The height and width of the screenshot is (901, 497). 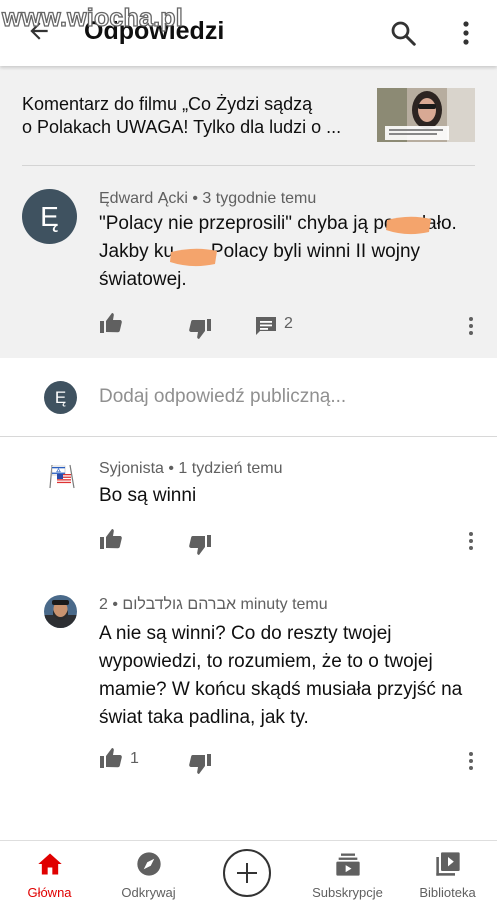 What do you see at coordinates (131, 468) in the screenshot?
I see `comment-author: Syjonista` at bounding box center [131, 468].